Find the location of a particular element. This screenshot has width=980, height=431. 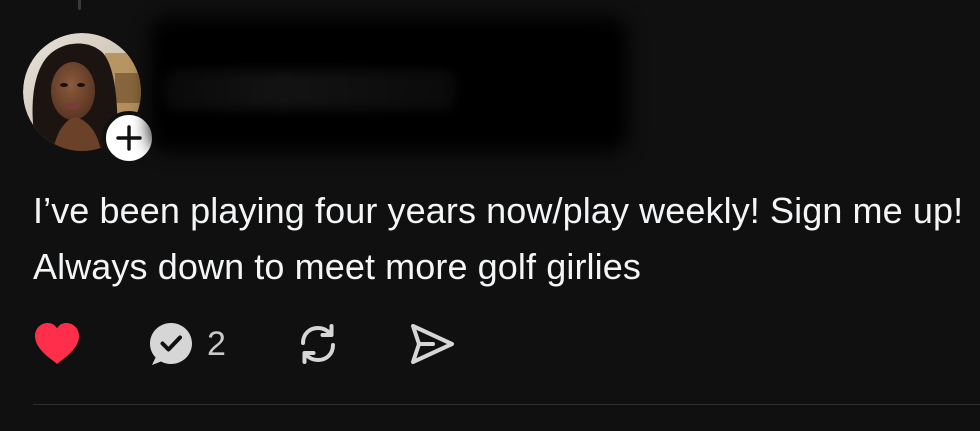

share-button is located at coordinates (432, 344).